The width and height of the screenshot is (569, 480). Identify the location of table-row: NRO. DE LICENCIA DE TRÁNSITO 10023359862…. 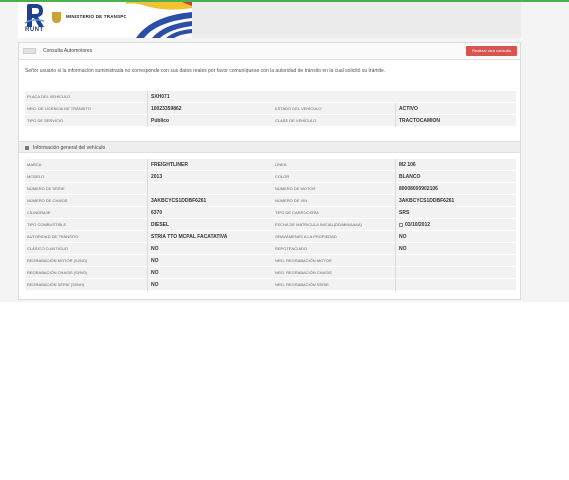
(270, 109).